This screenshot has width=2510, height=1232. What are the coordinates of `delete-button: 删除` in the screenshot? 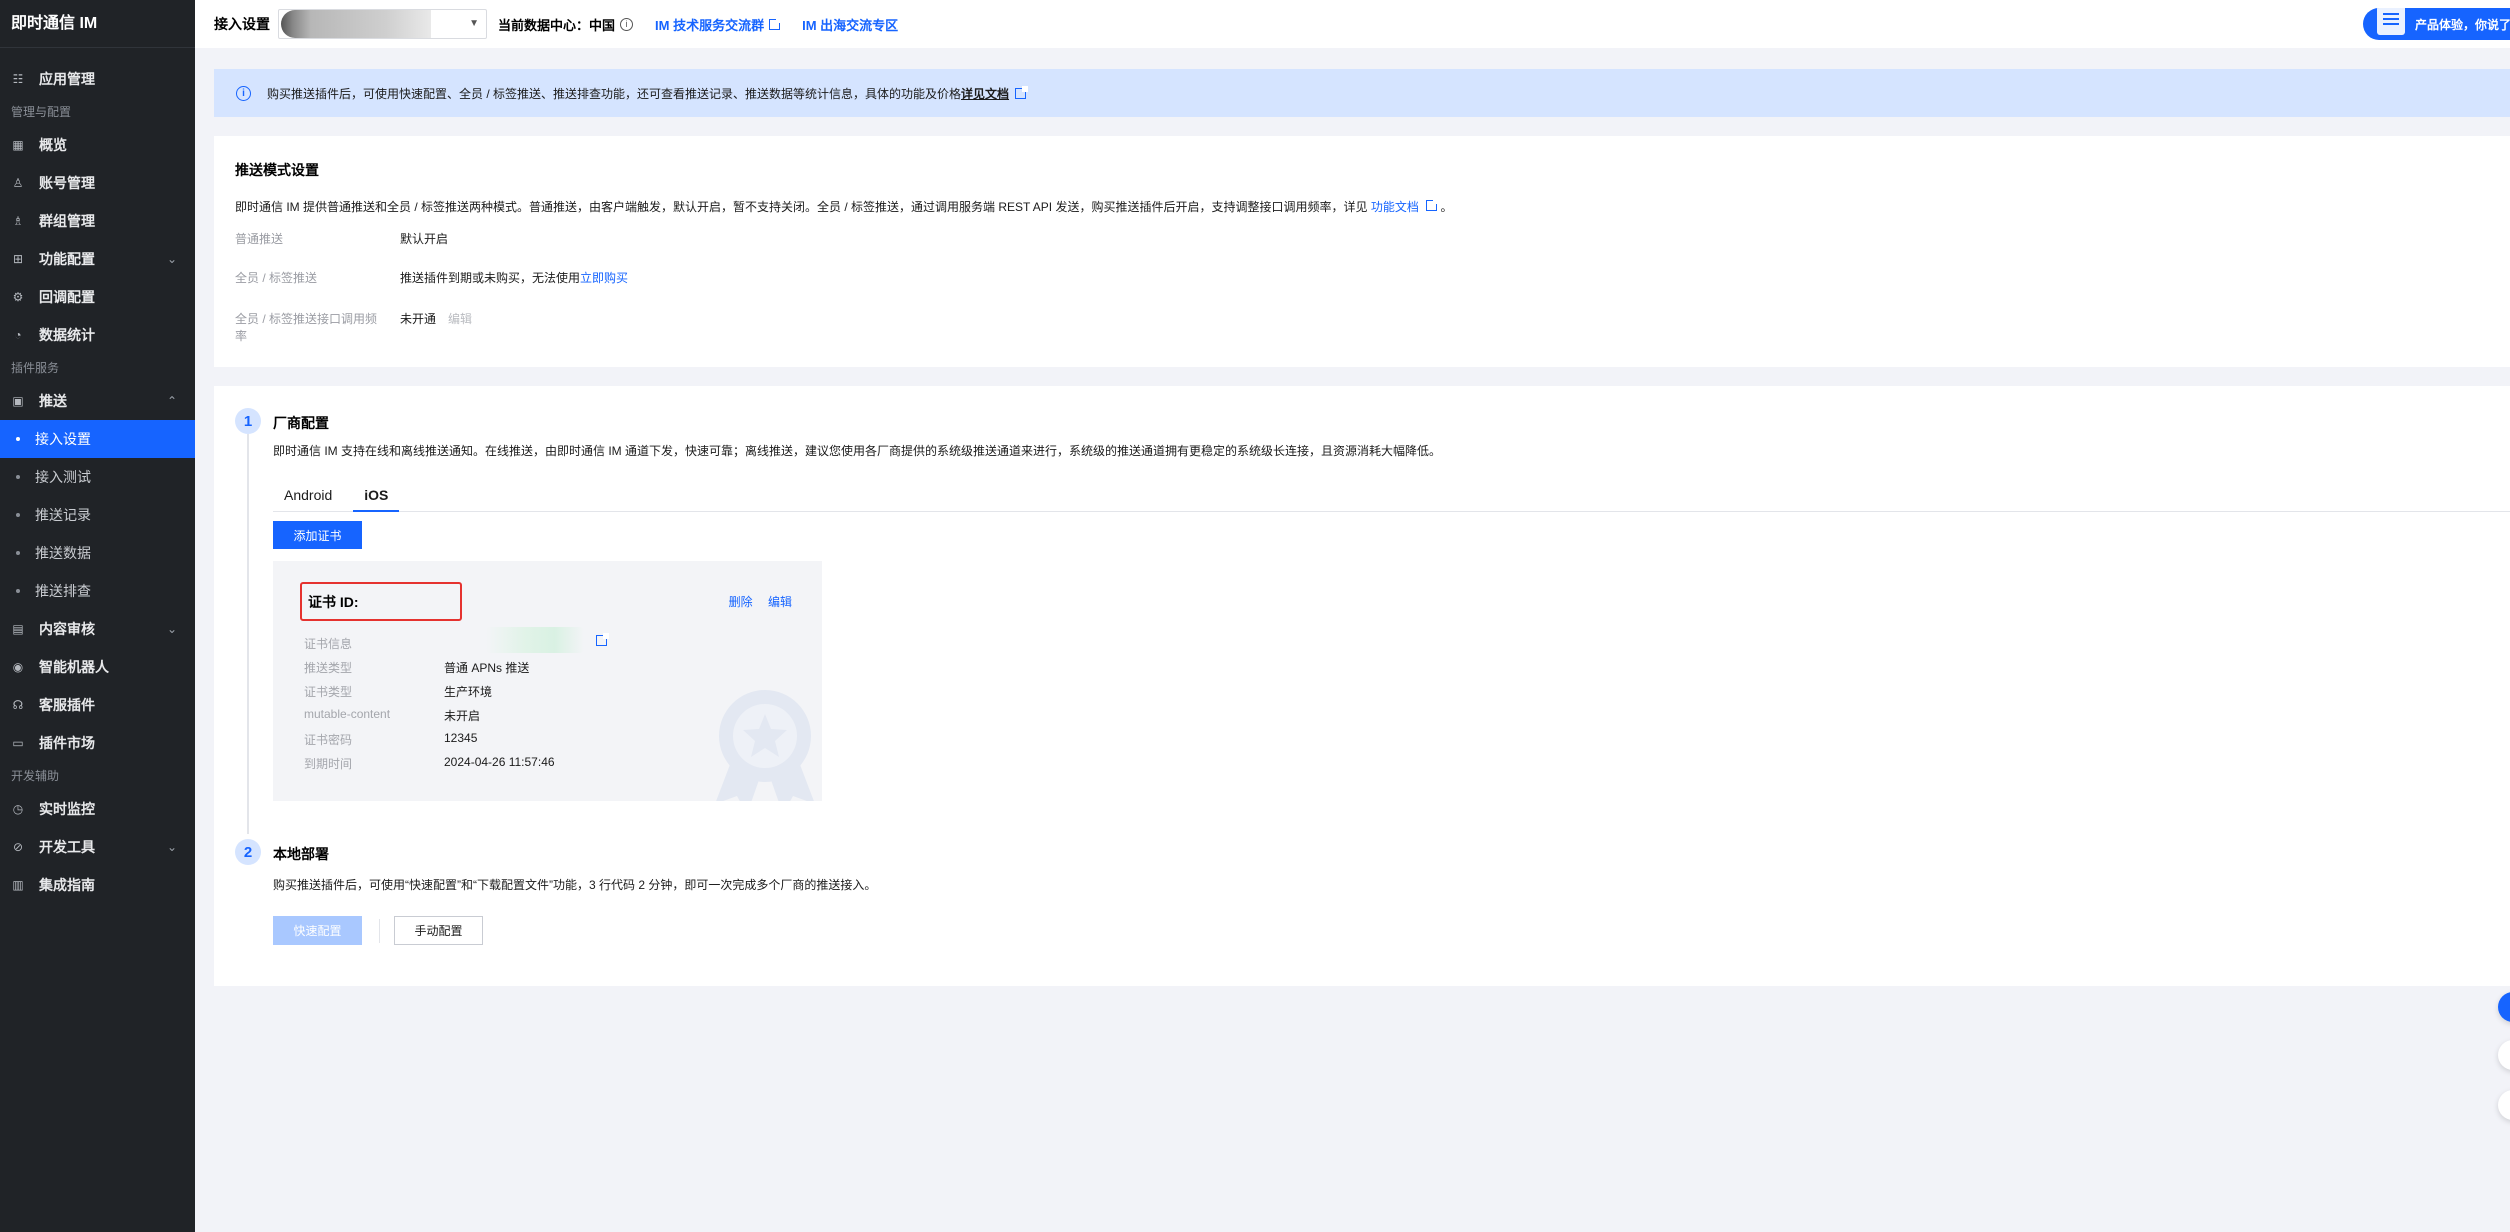 It's located at (741, 602).